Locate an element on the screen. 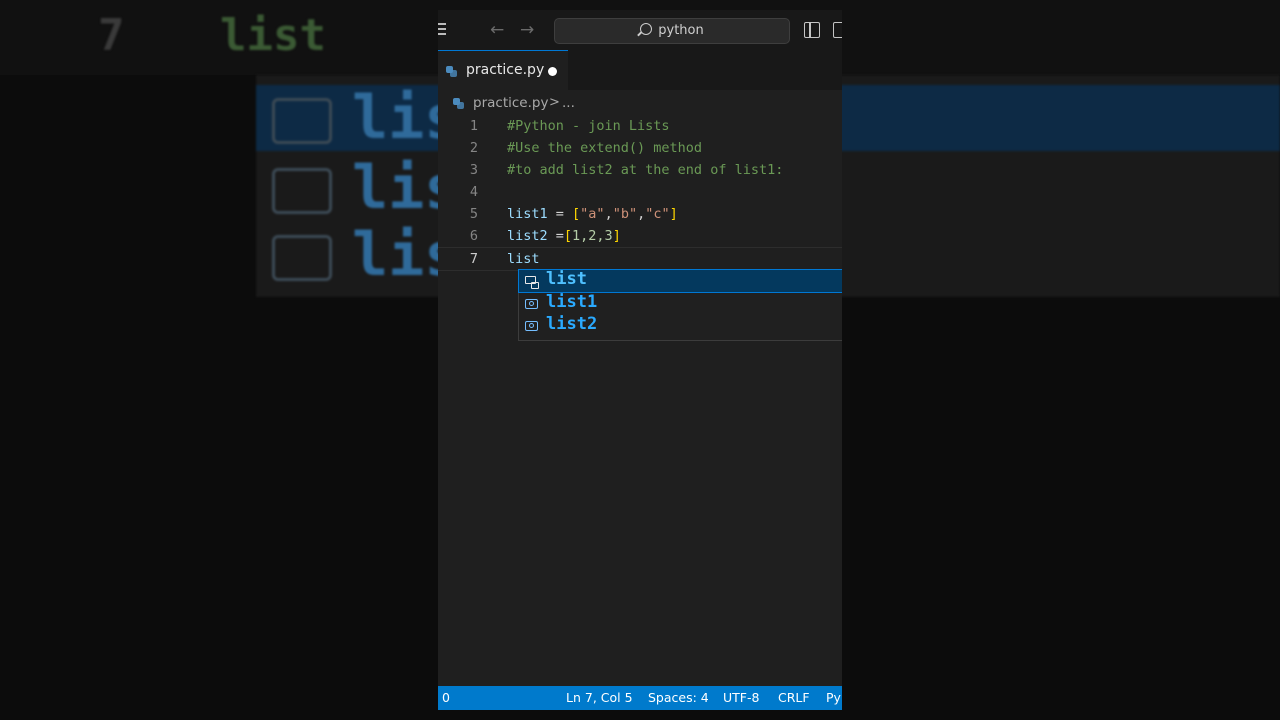 Image resolution: width=1280 pixels, height=720 pixels. suggestion-widget: list list1 list2 is located at coordinates (680, 305).